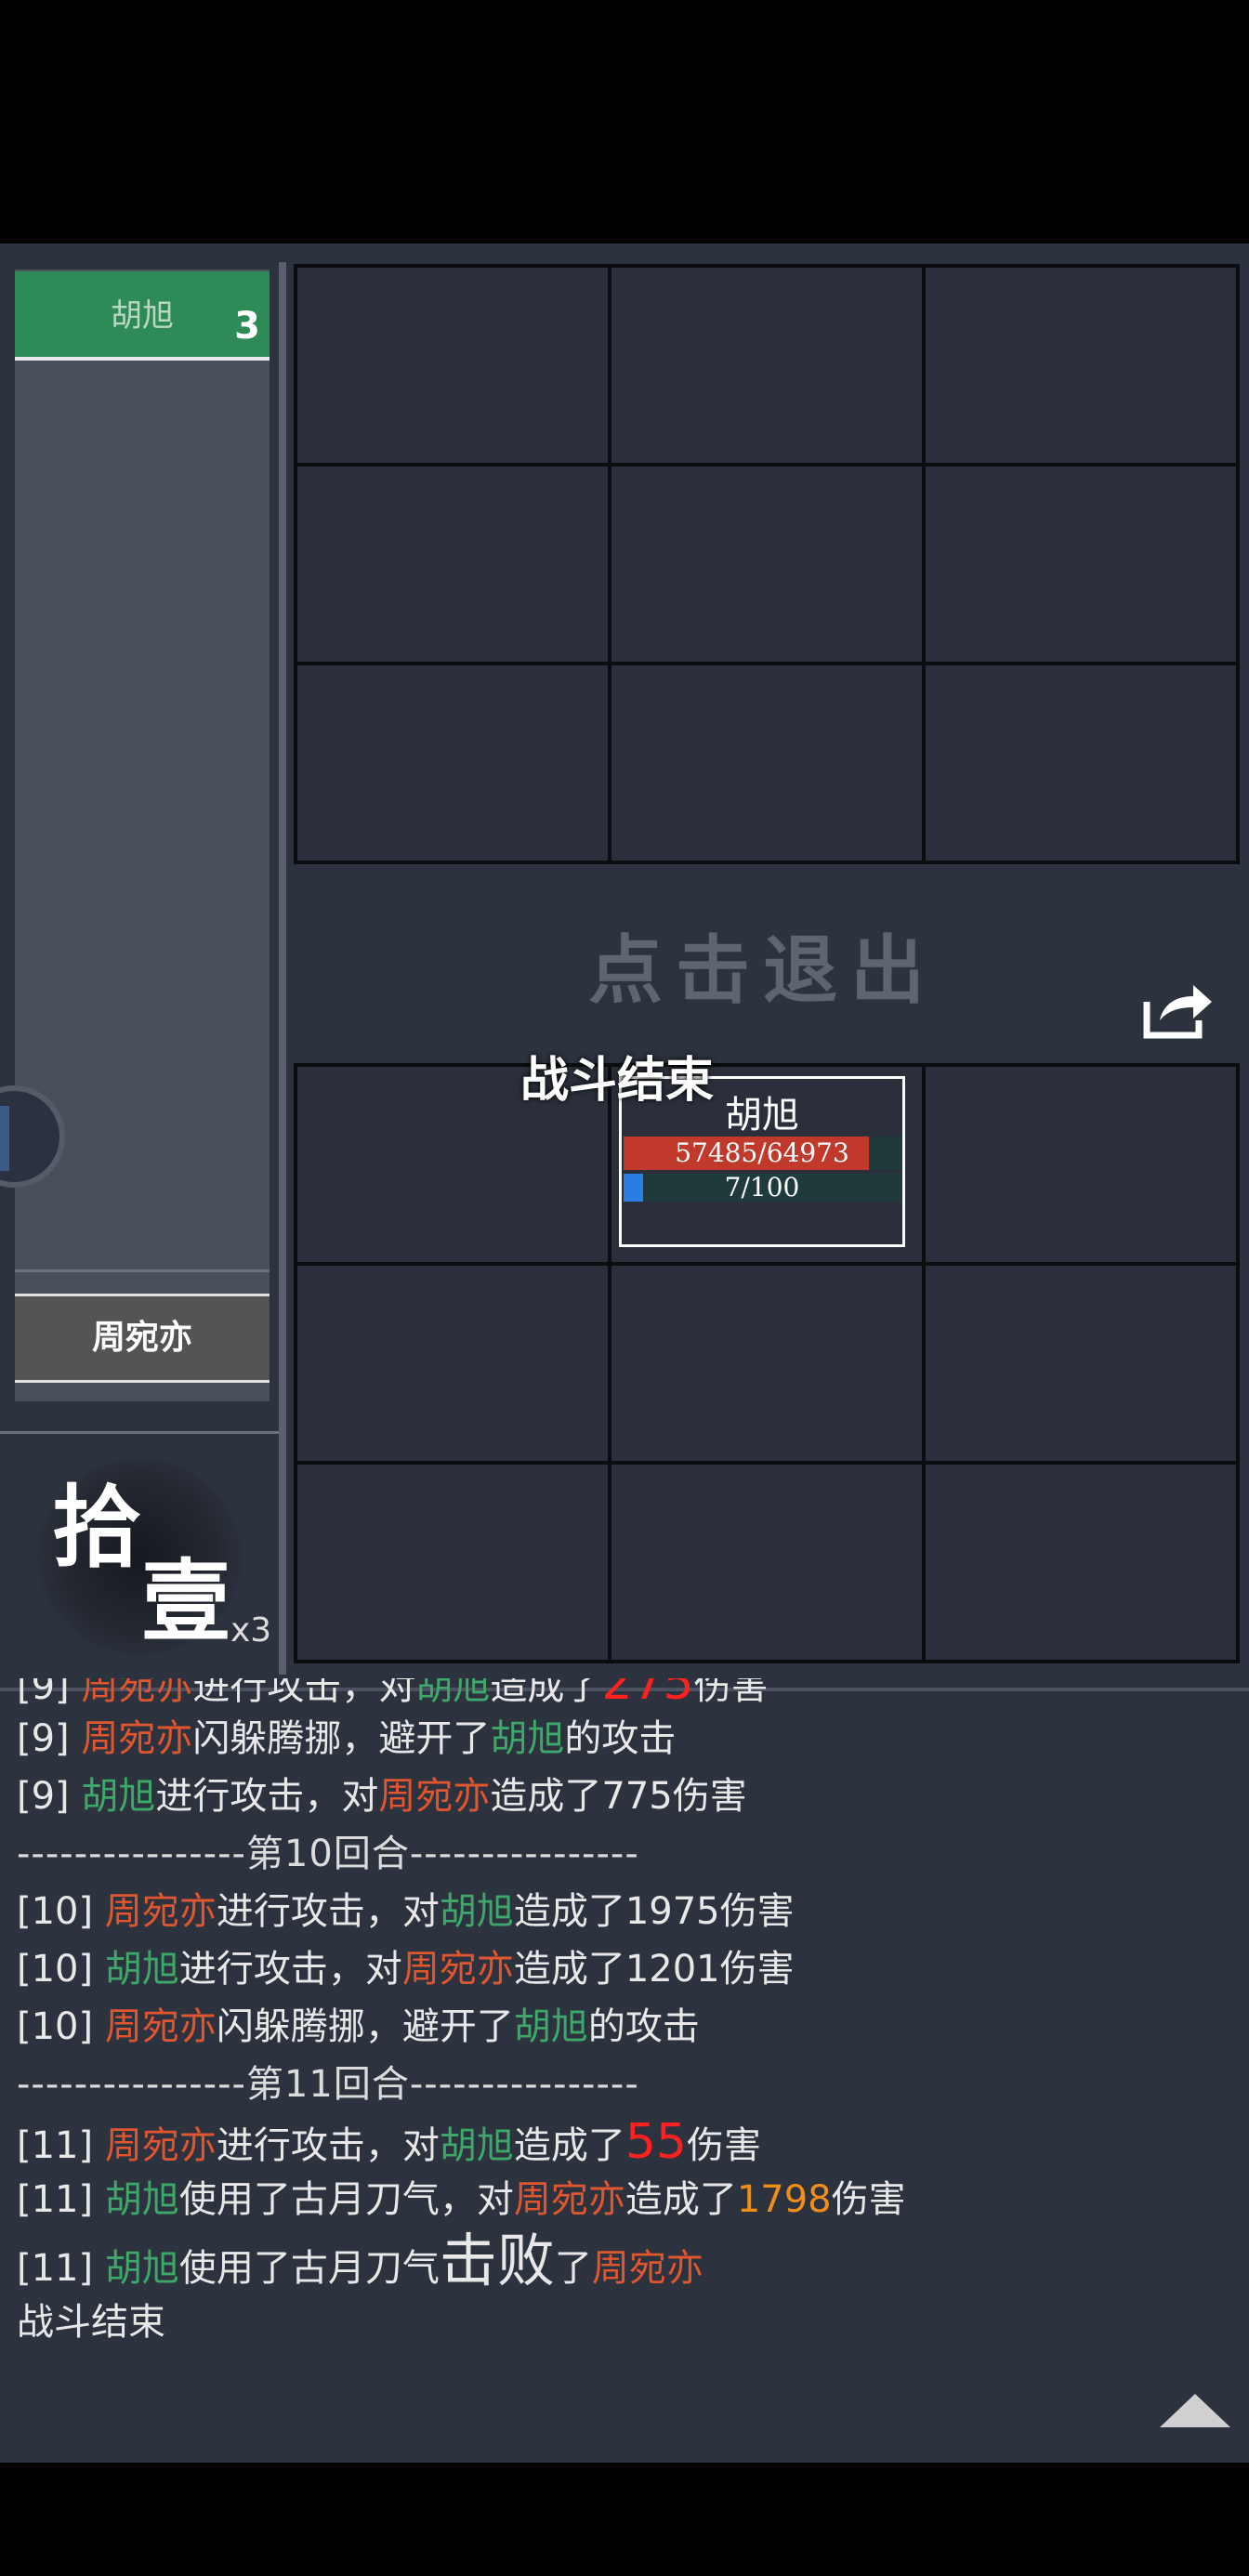 This screenshot has width=1249, height=2576. Describe the element at coordinates (647, 1694) in the screenshot. I see `log-segment: 275` at that location.